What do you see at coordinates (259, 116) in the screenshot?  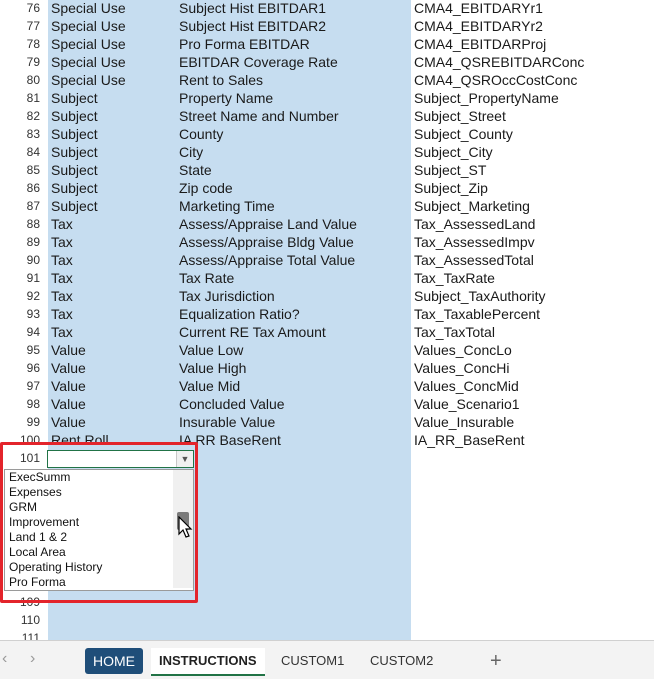 I see `description-cell: Street Name and Number` at bounding box center [259, 116].